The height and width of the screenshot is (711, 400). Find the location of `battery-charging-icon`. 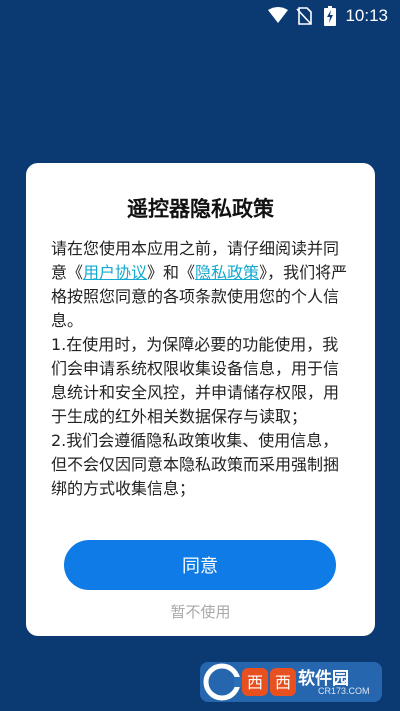

battery-charging-icon is located at coordinates (330, 18).